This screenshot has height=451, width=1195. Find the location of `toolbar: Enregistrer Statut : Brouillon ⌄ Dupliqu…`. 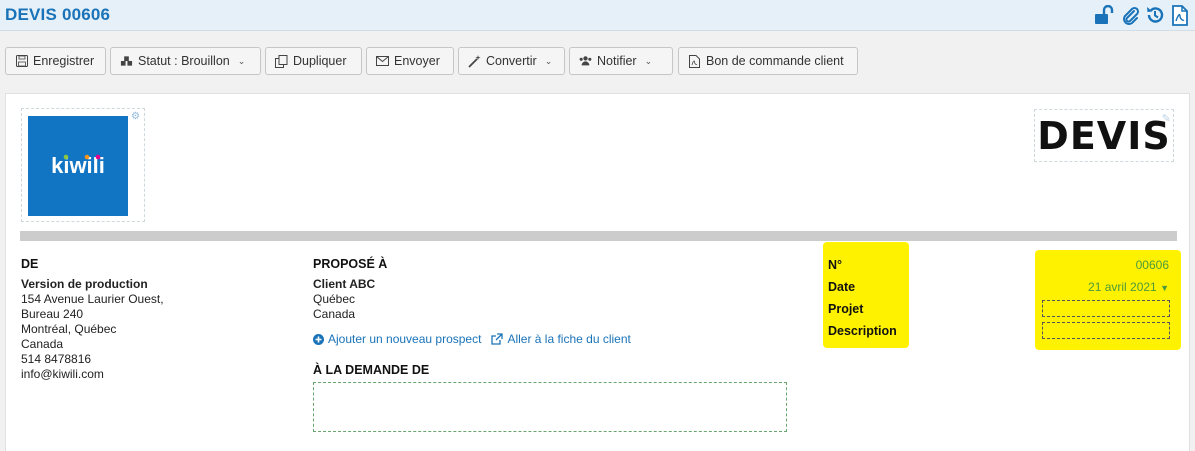

toolbar: Enregistrer Statut : Brouillon ⌄ Dupliqu… is located at coordinates (597, 59).